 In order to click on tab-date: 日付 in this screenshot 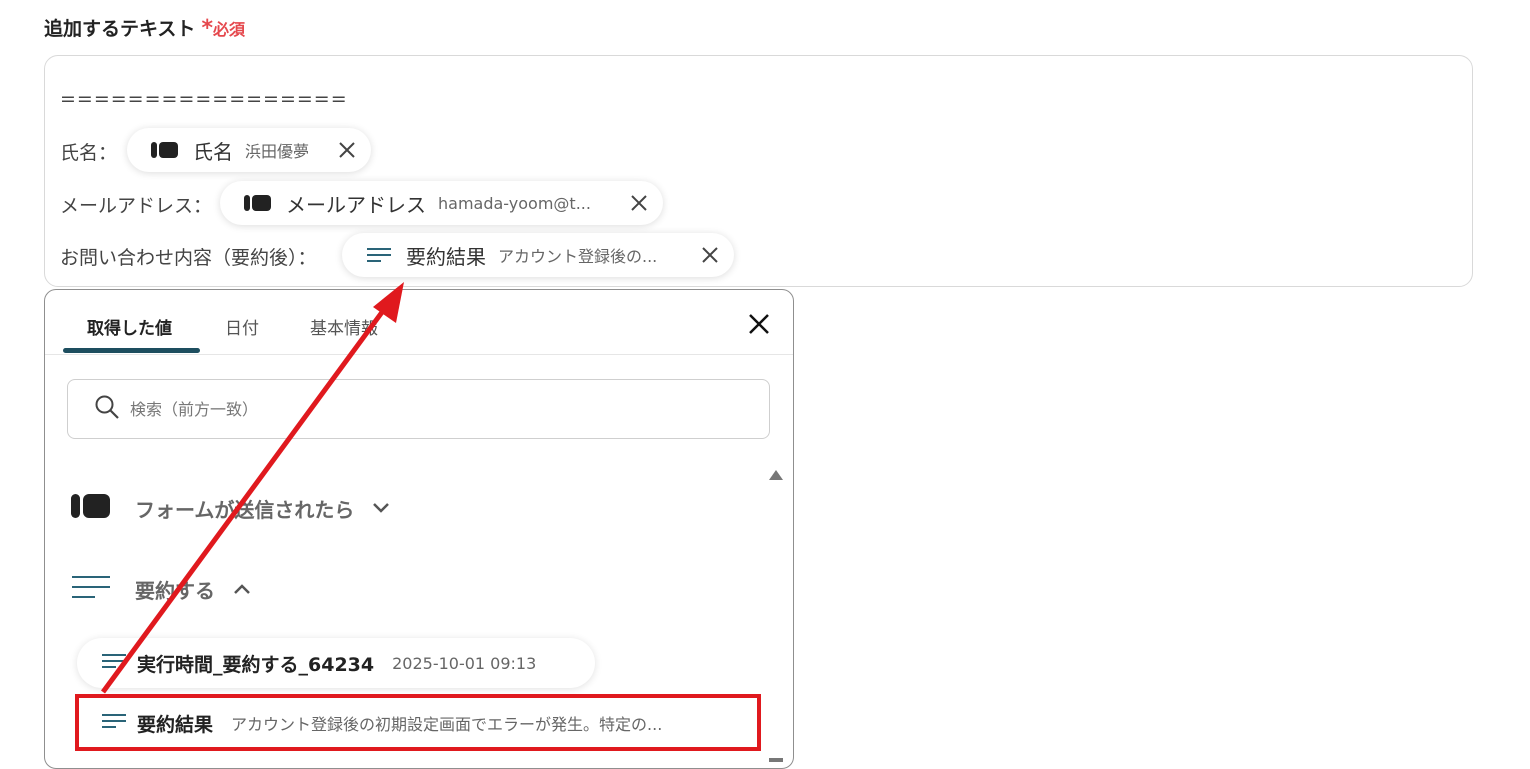, I will do `click(242, 326)`.